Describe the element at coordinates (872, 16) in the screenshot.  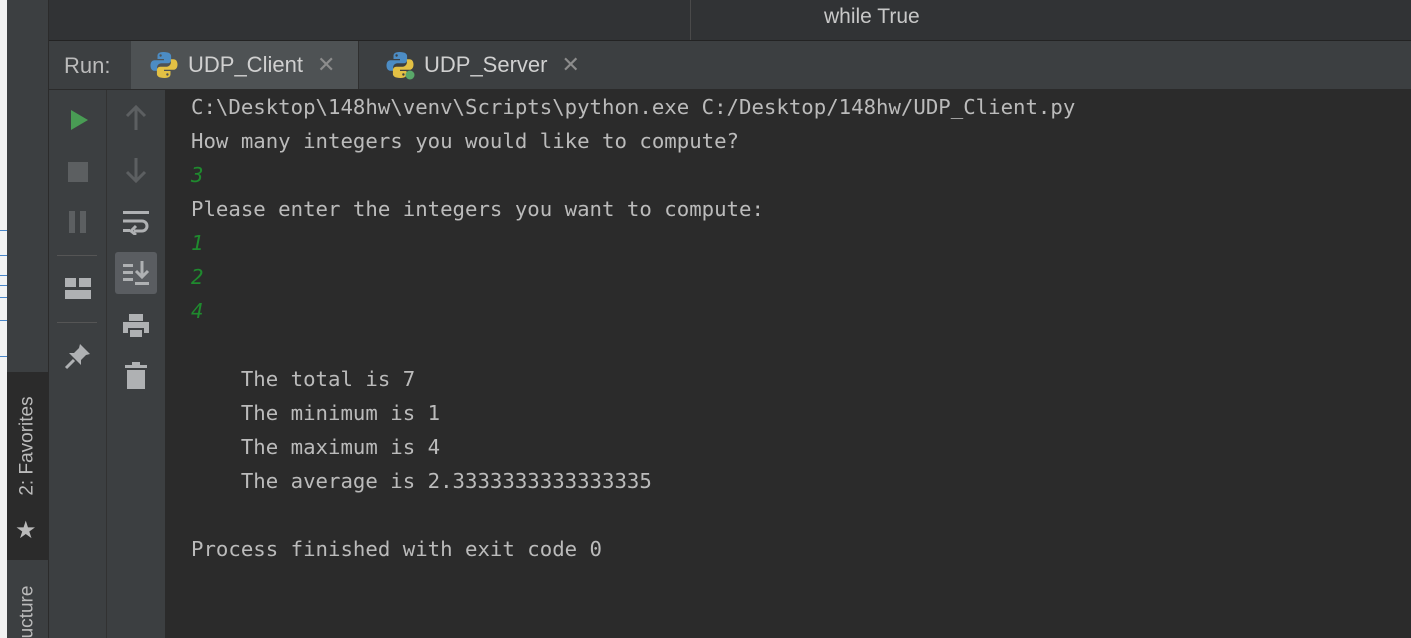
I see `editor-code-line: while True` at that location.